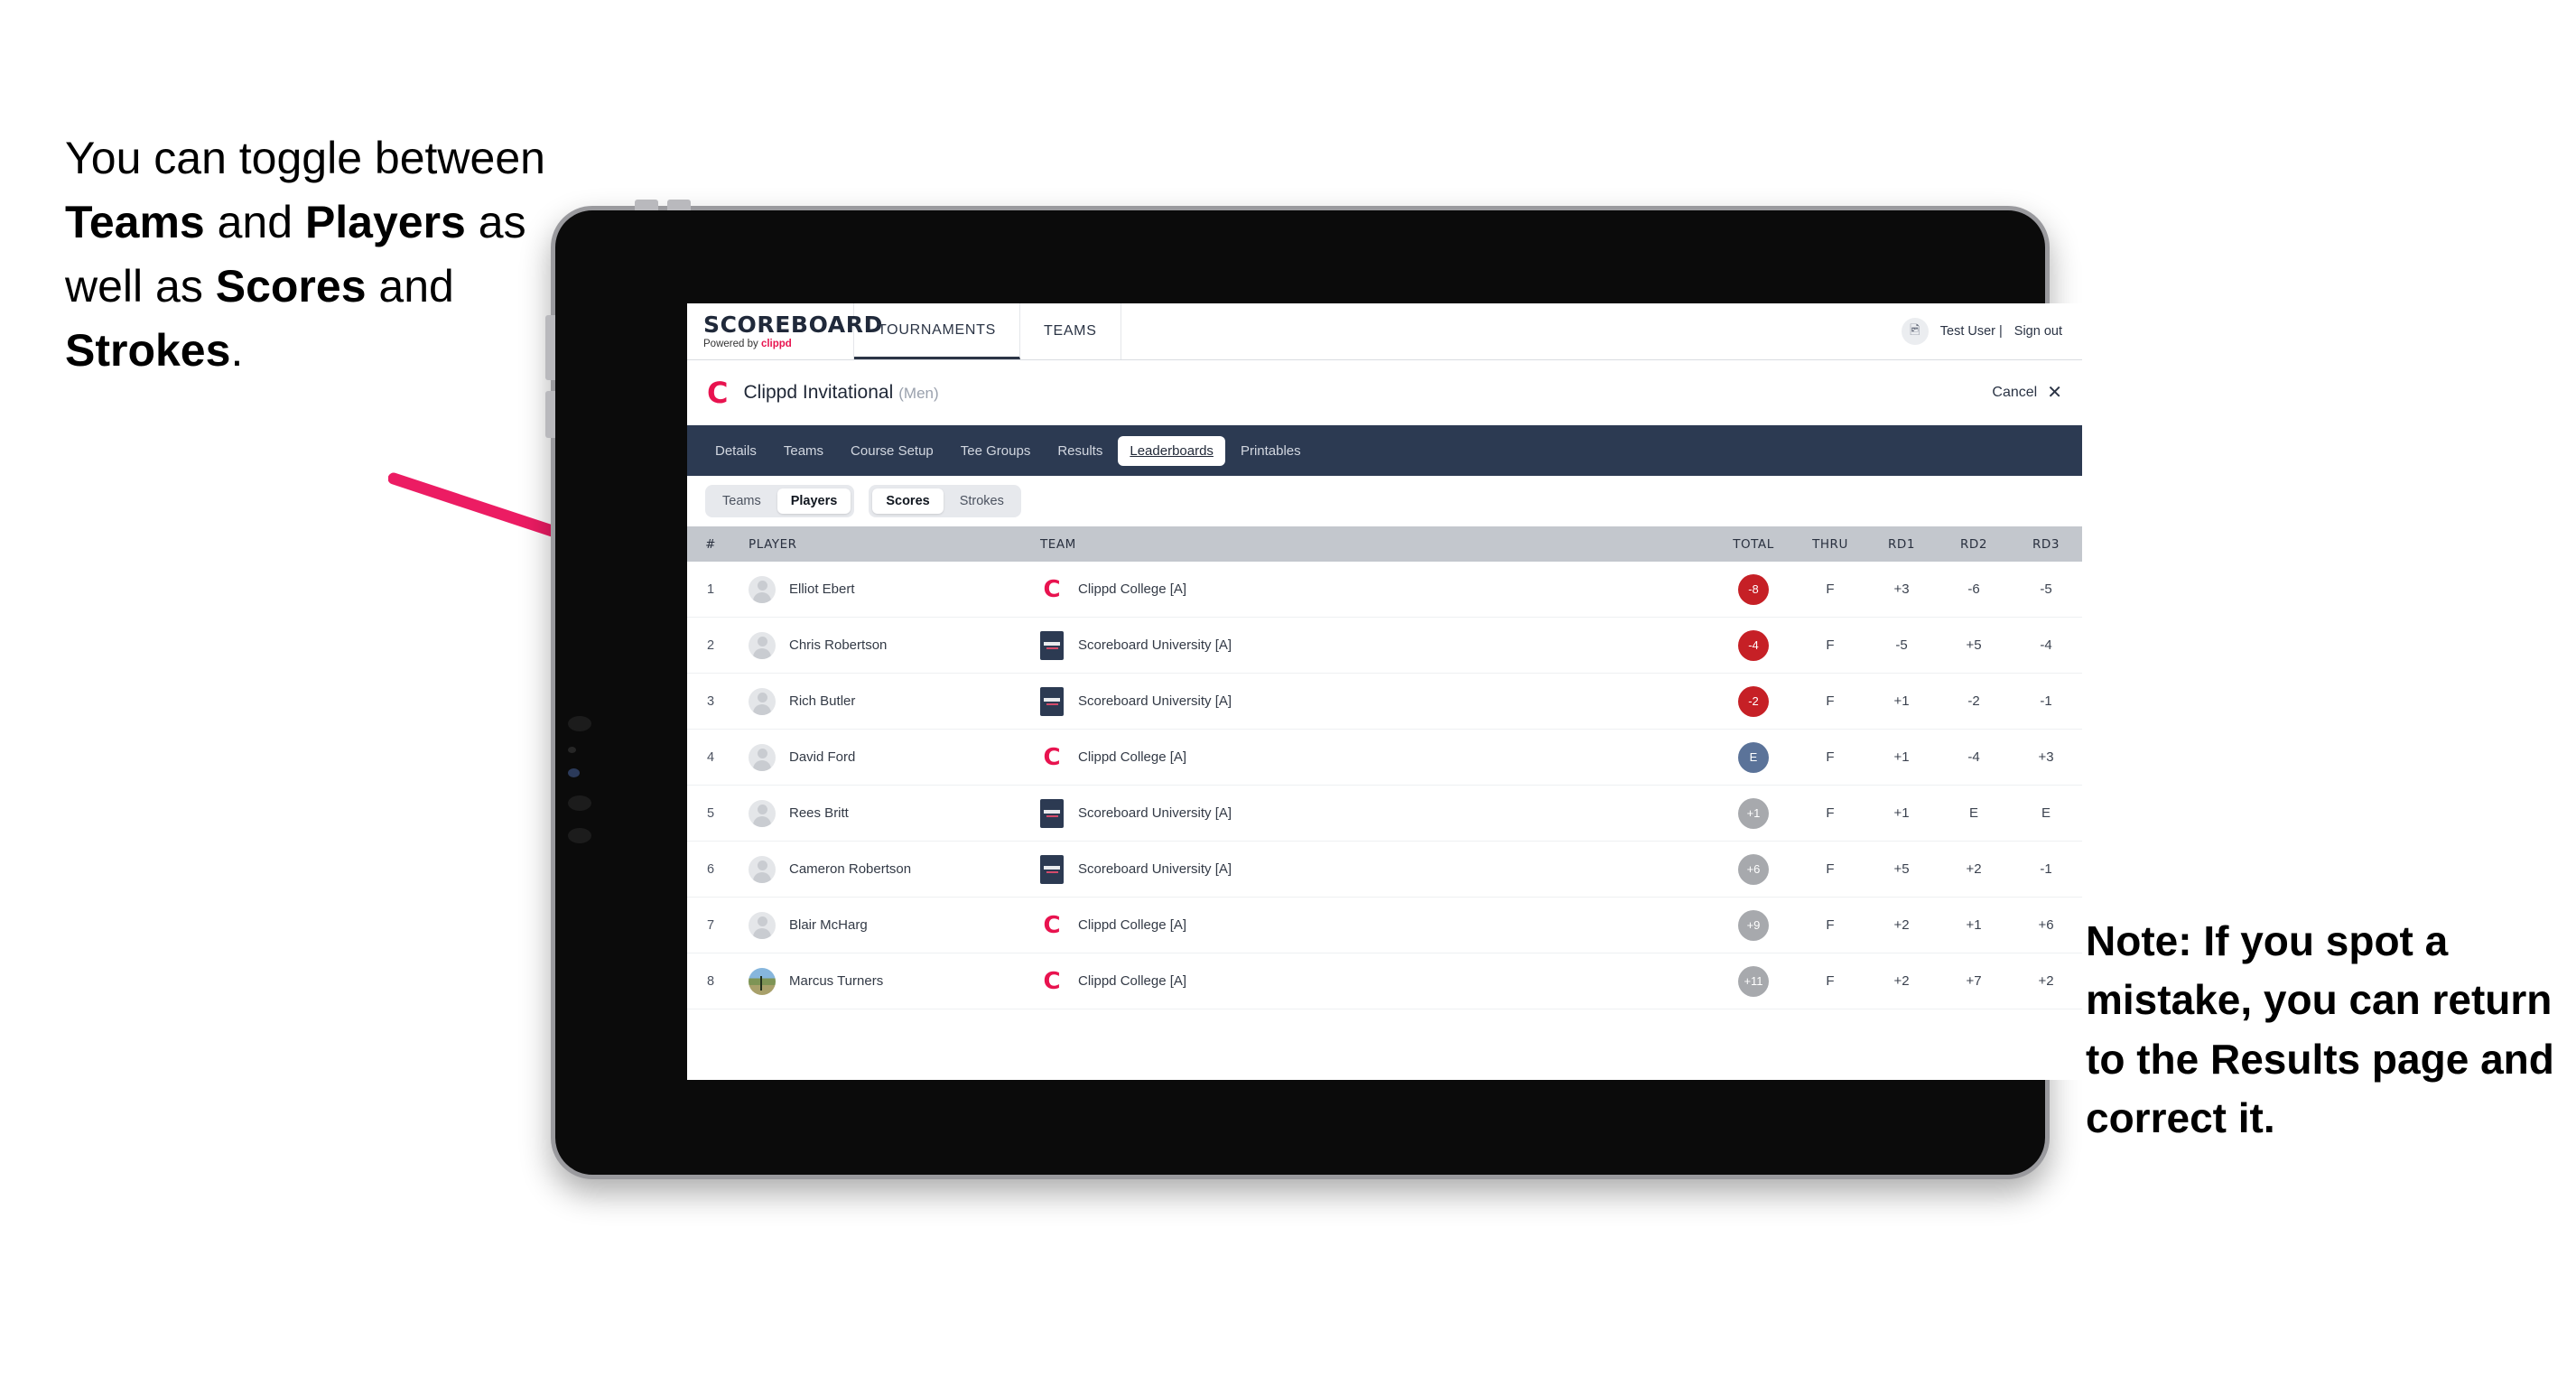  Describe the element at coordinates (828, 925) in the screenshot. I see `player-name: Blair McHarg` at that location.